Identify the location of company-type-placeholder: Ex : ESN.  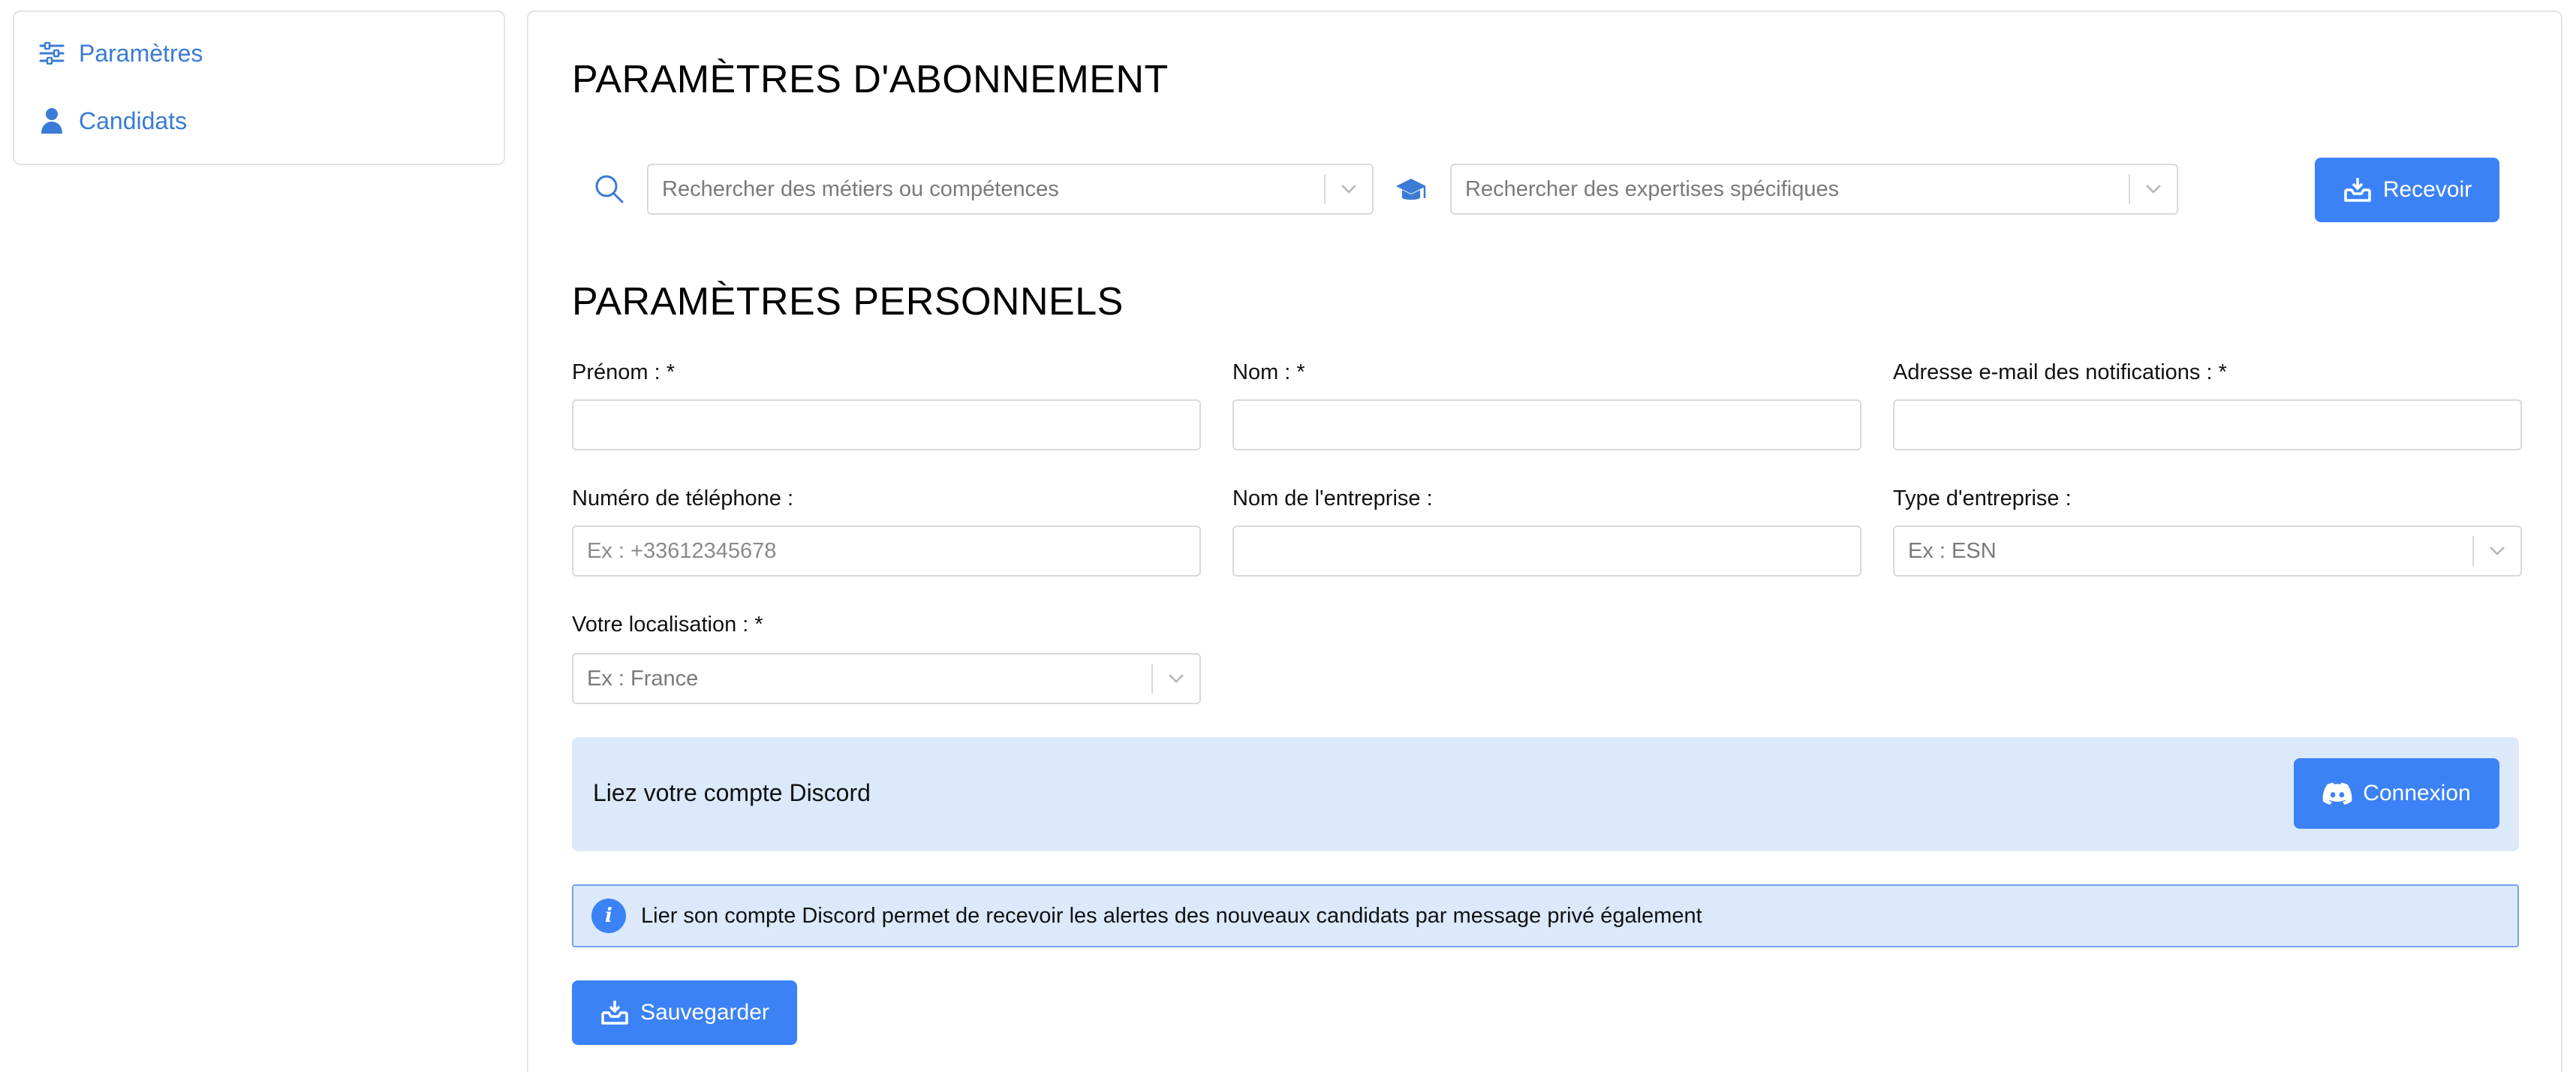
(1952, 550).